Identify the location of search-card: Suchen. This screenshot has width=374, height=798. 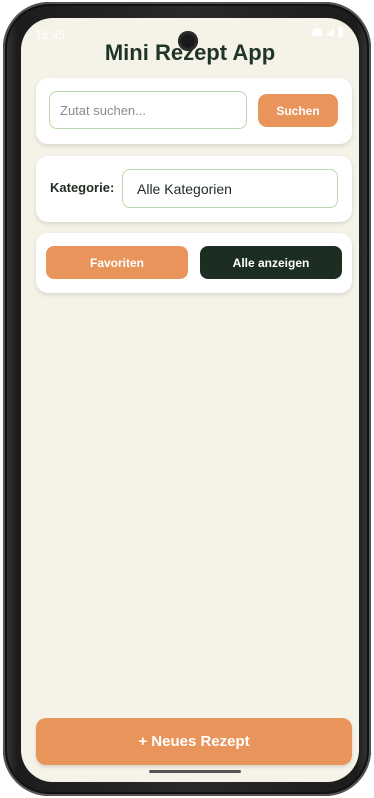
(194, 111).